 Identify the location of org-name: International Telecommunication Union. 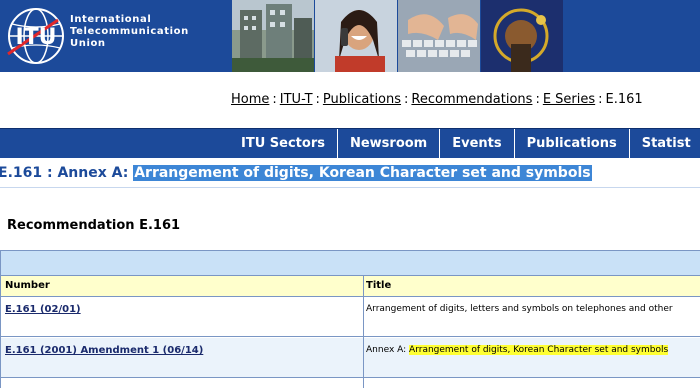
(129, 32).